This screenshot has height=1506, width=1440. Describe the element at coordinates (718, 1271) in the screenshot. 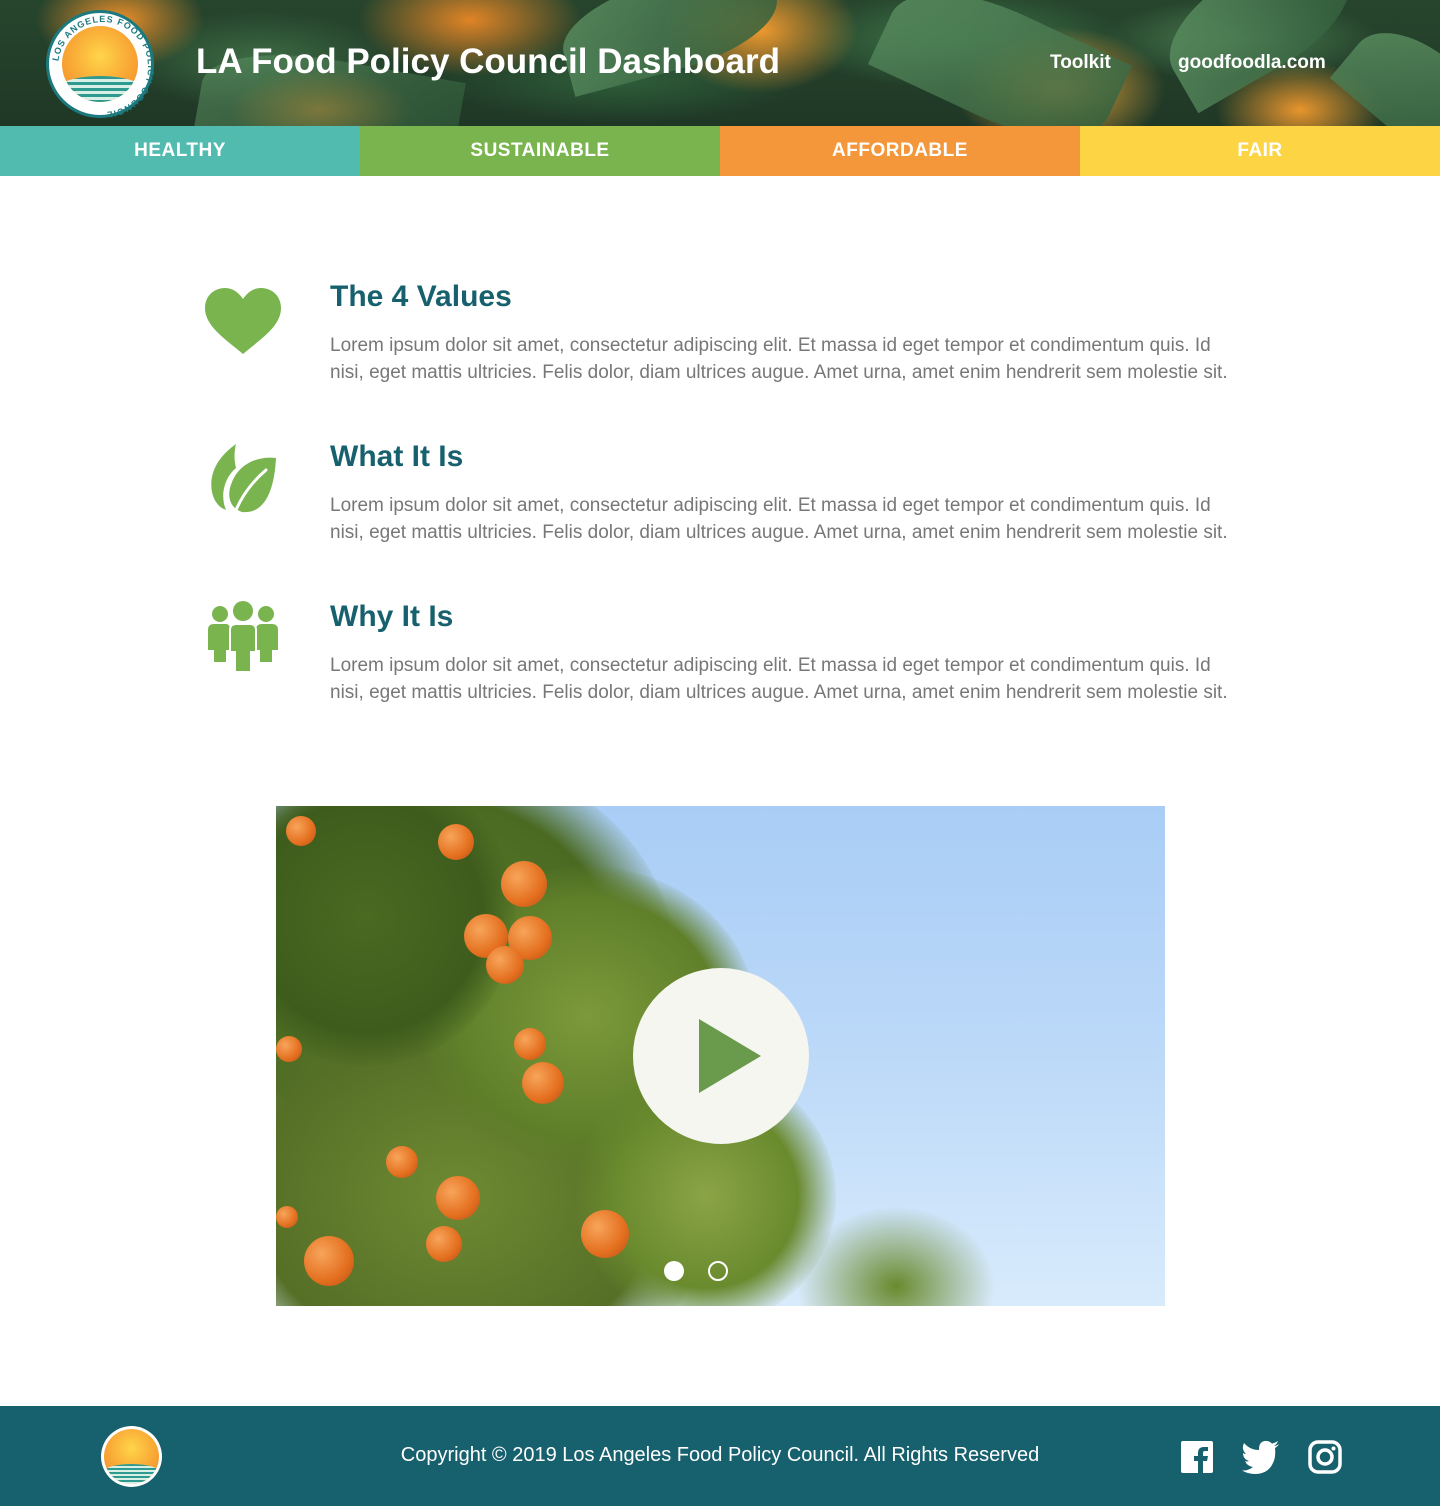

I see `carousel-dot` at that location.